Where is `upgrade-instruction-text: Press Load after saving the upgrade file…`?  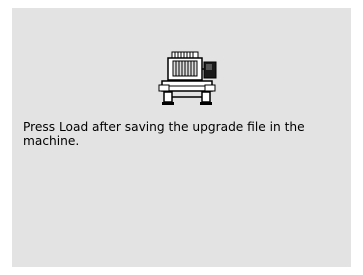
upgrade-instruction-text: Press Load after saving the upgrade file… is located at coordinates (164, 134).